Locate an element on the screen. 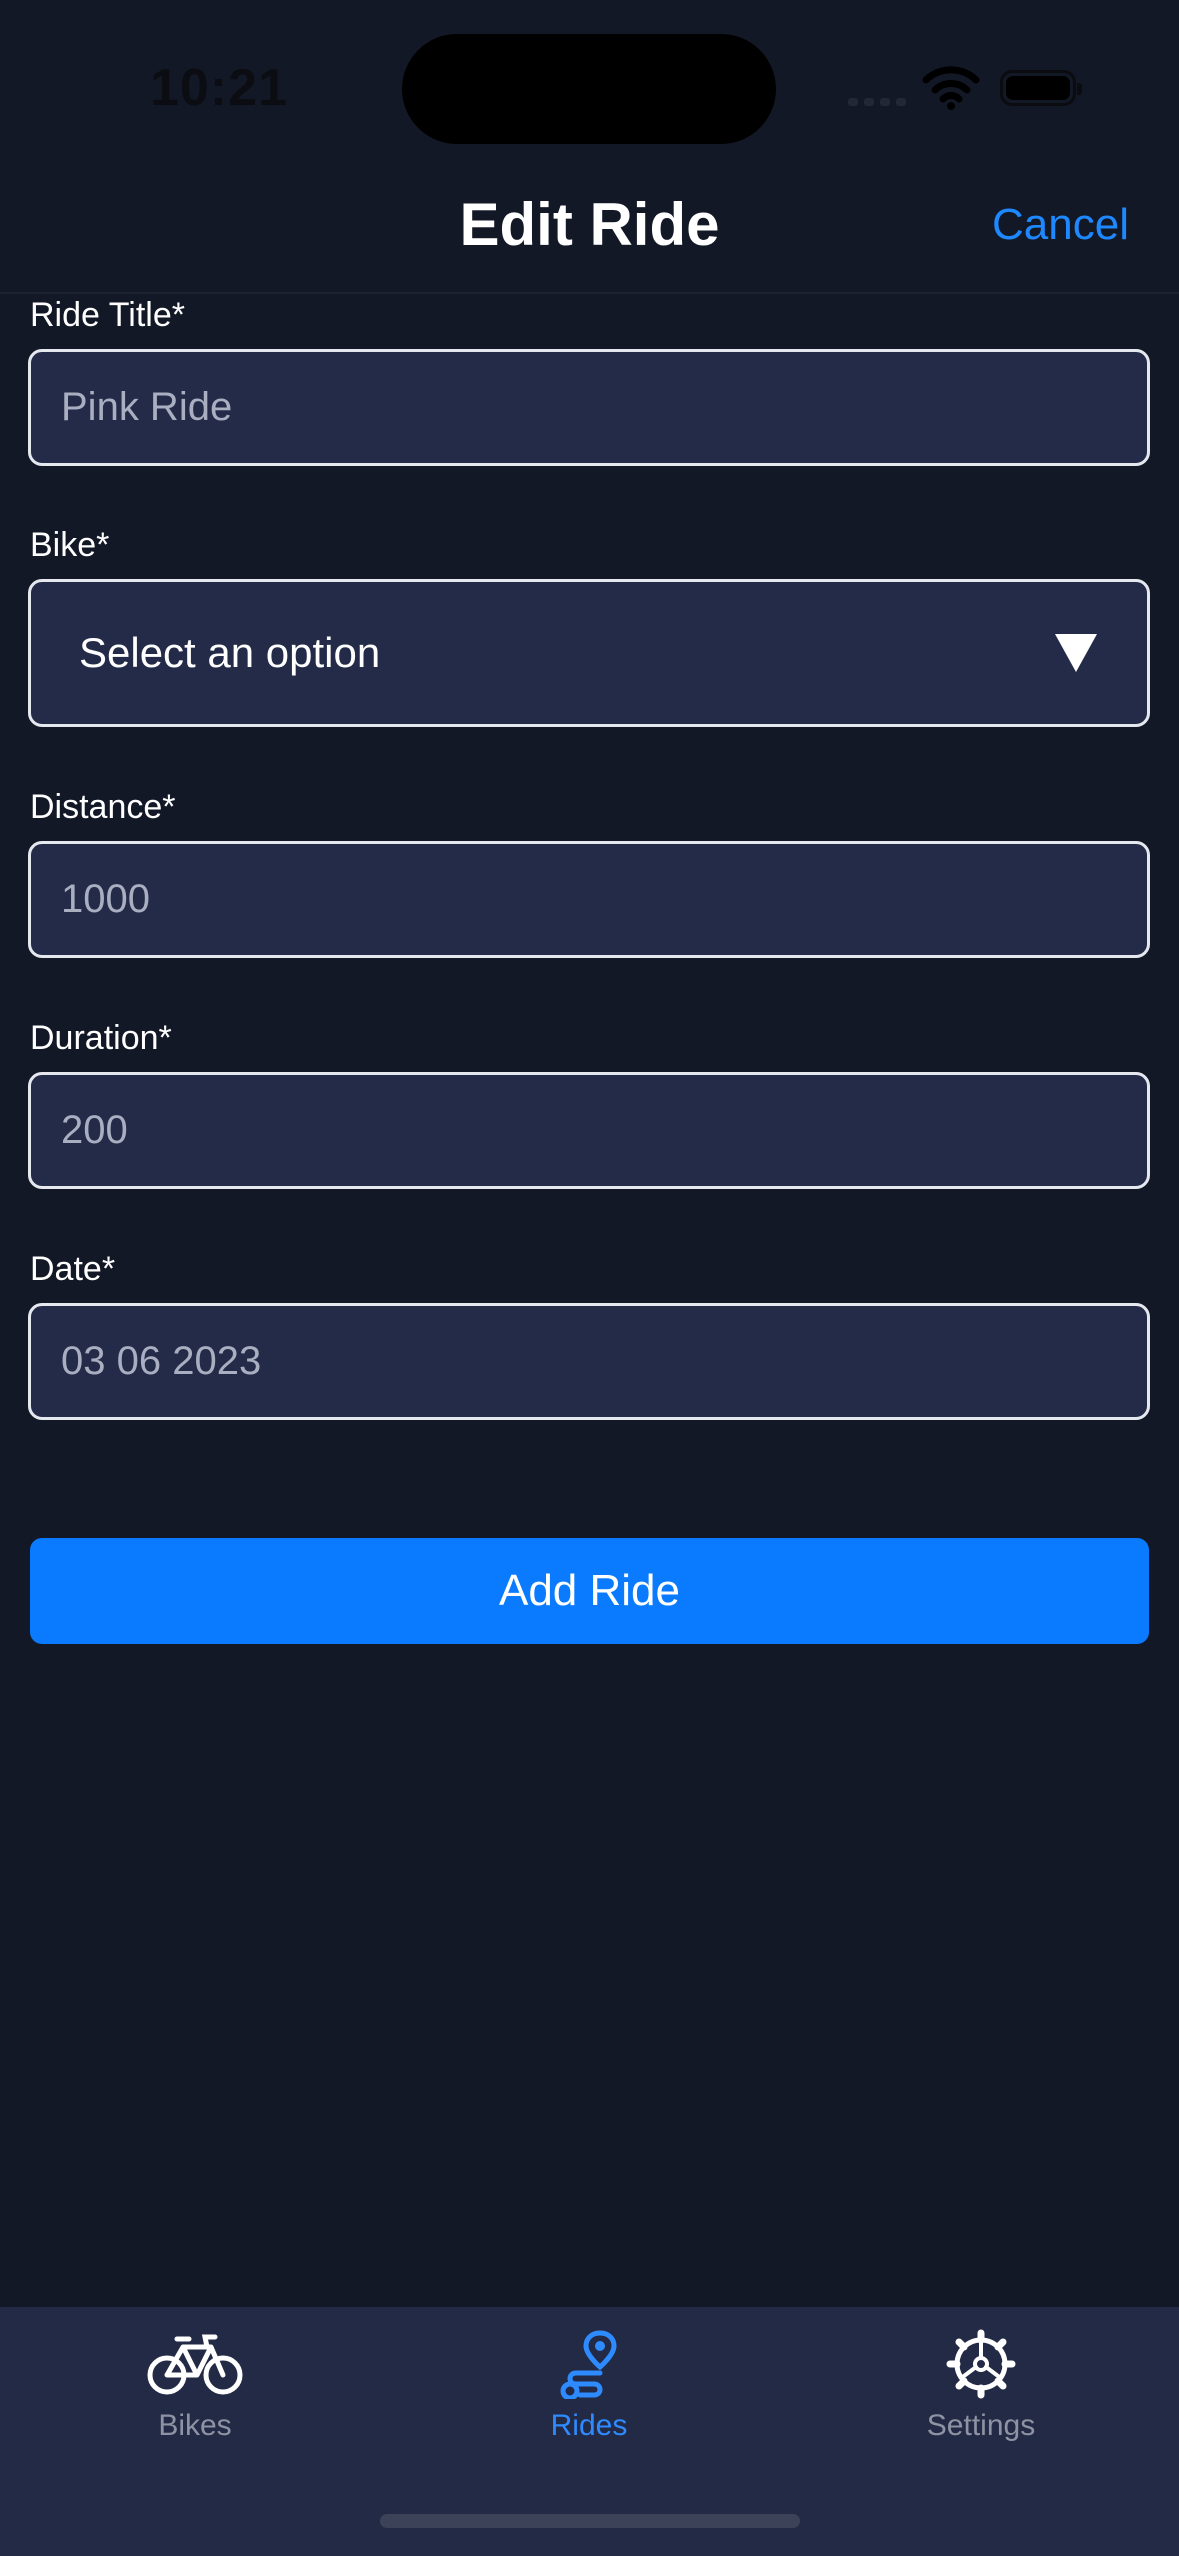  distance-field is located at coordinates (589, 899).